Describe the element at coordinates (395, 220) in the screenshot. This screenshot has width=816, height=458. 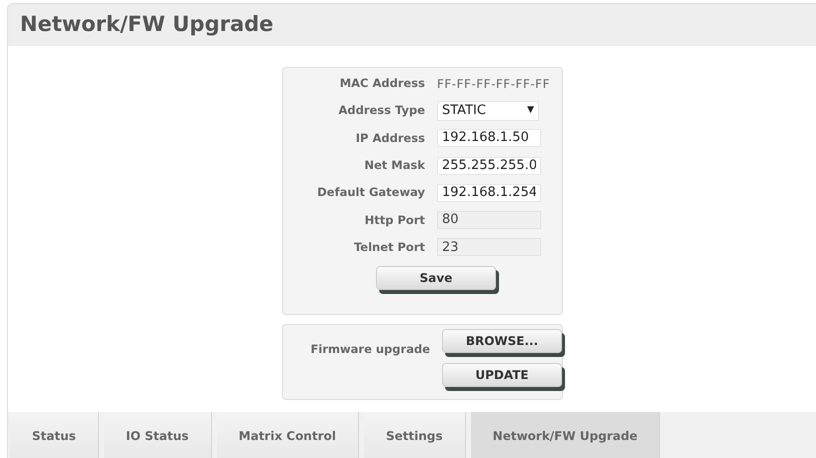
I see `field-label: Http Port` at that location.